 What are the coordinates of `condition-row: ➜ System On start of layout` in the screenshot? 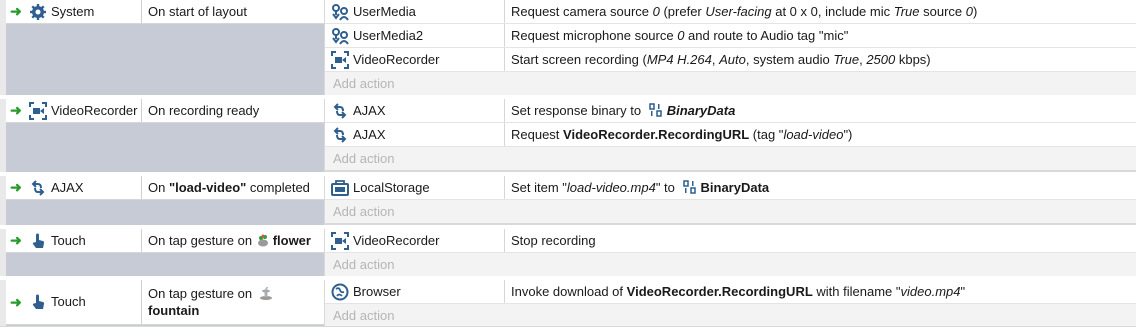 It's located at (165, 12).